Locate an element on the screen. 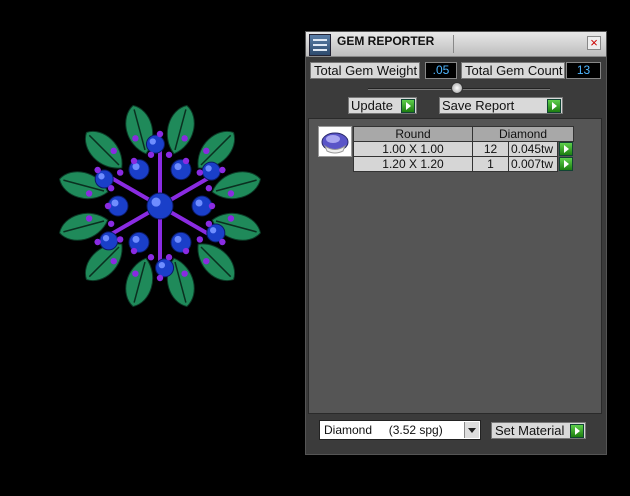  set-material-label: Set Material is located at coordinates (530, 430).